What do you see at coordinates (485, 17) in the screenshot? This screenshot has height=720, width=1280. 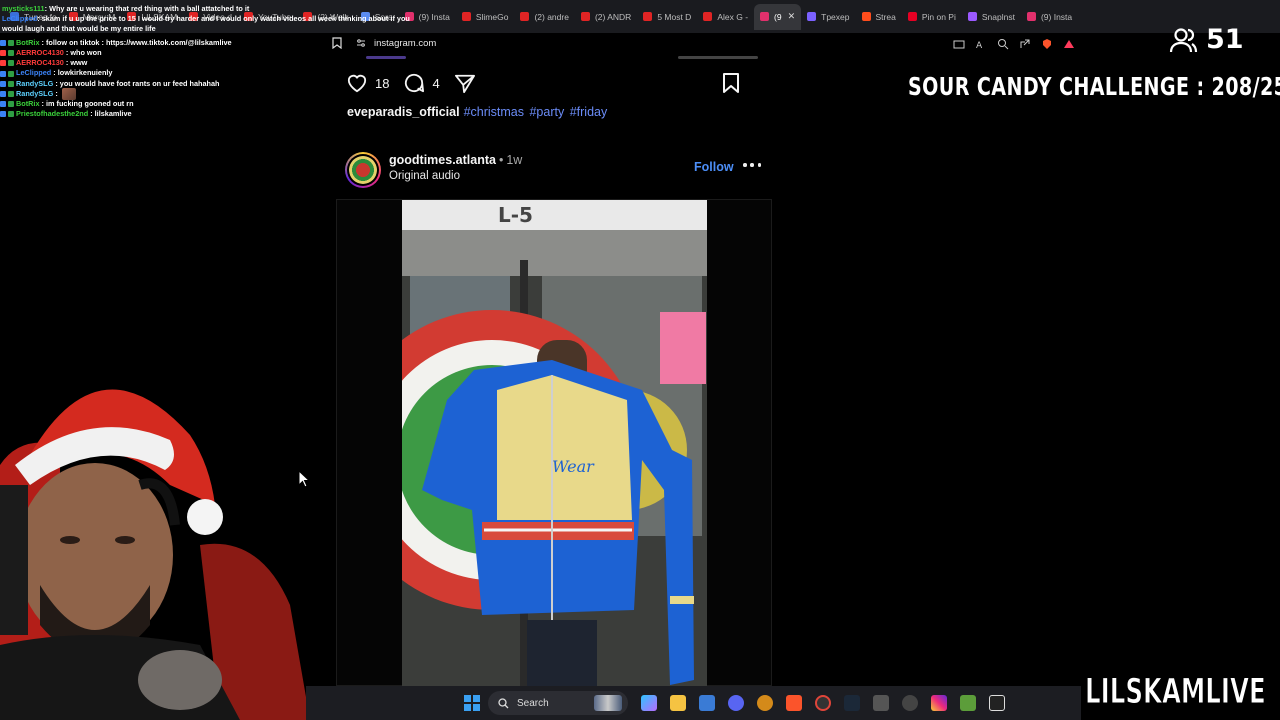 I see `browser-tab: SlimeGo` at bounding box center [485, 17].